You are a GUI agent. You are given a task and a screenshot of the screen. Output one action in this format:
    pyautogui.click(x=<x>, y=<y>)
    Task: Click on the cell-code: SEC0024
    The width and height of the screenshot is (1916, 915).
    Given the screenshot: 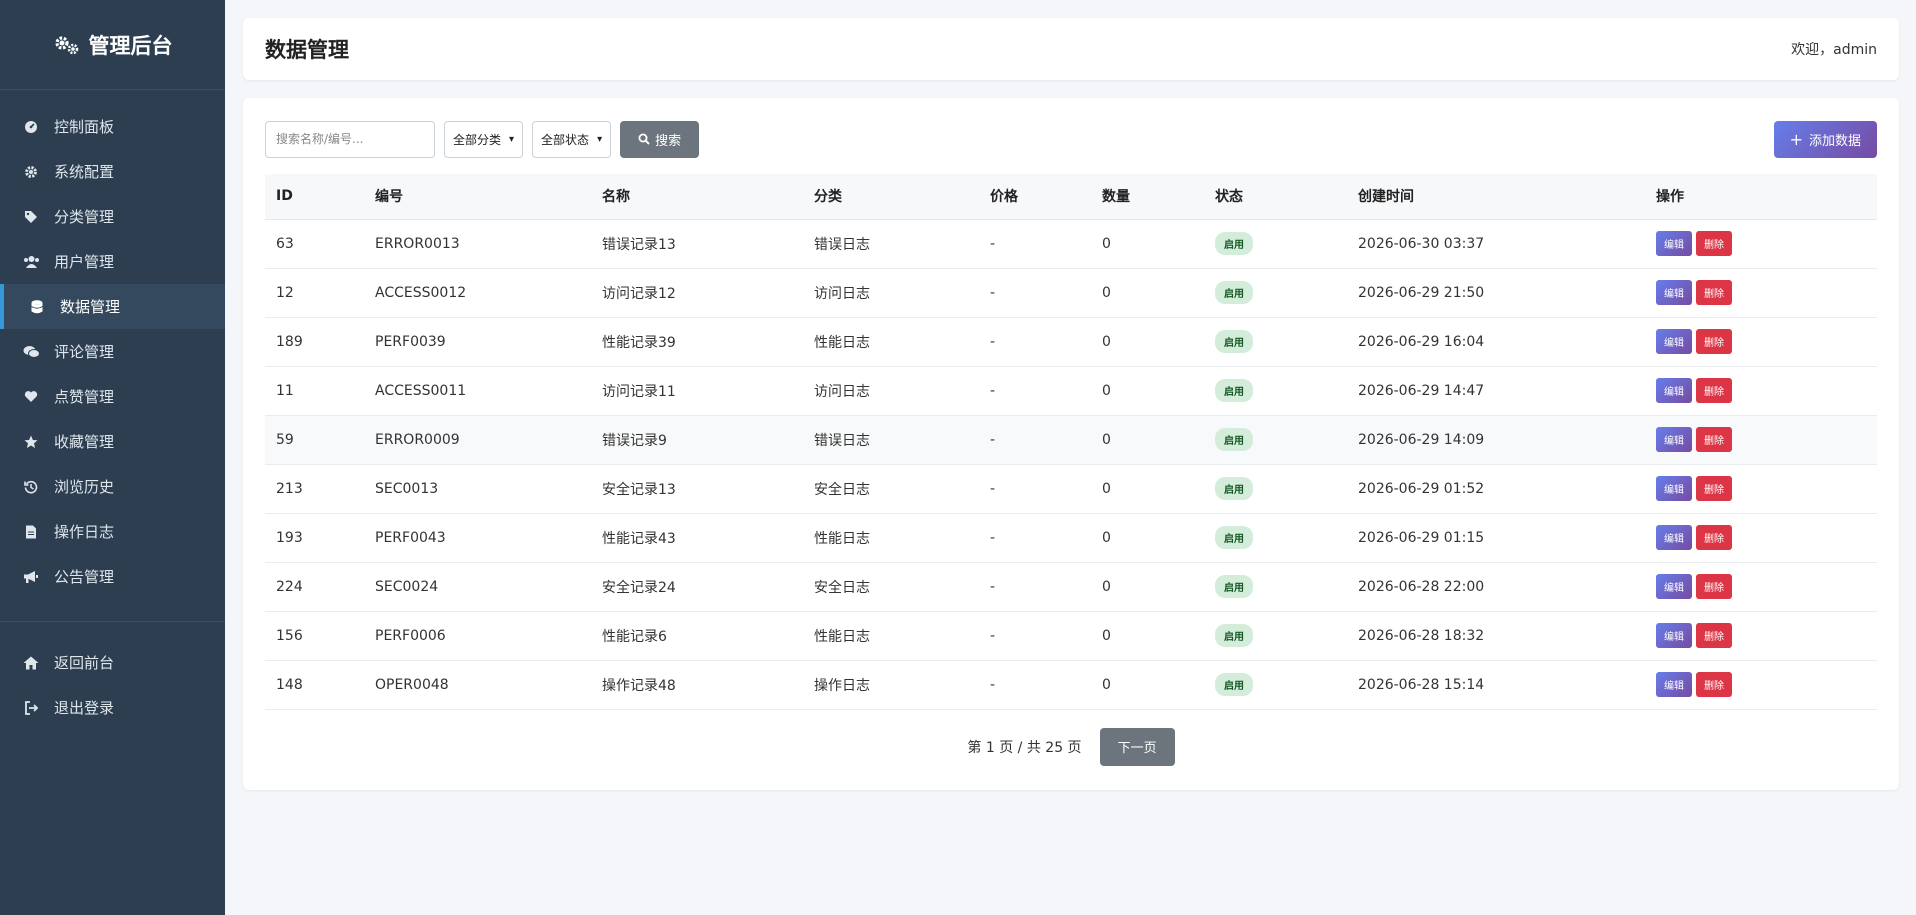 What is the action you would take?
    pyautogui.click(x=477, y=587)
    